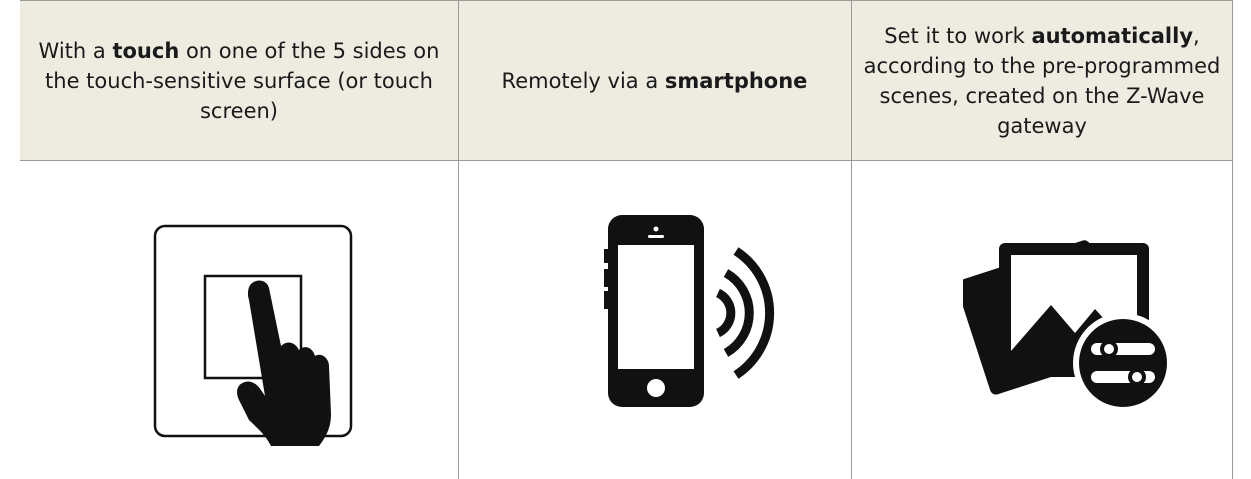 The image size is (1251, 479). I want to click on header-cell-smartphone: Remotely via a smartphone, so click(654, 81).